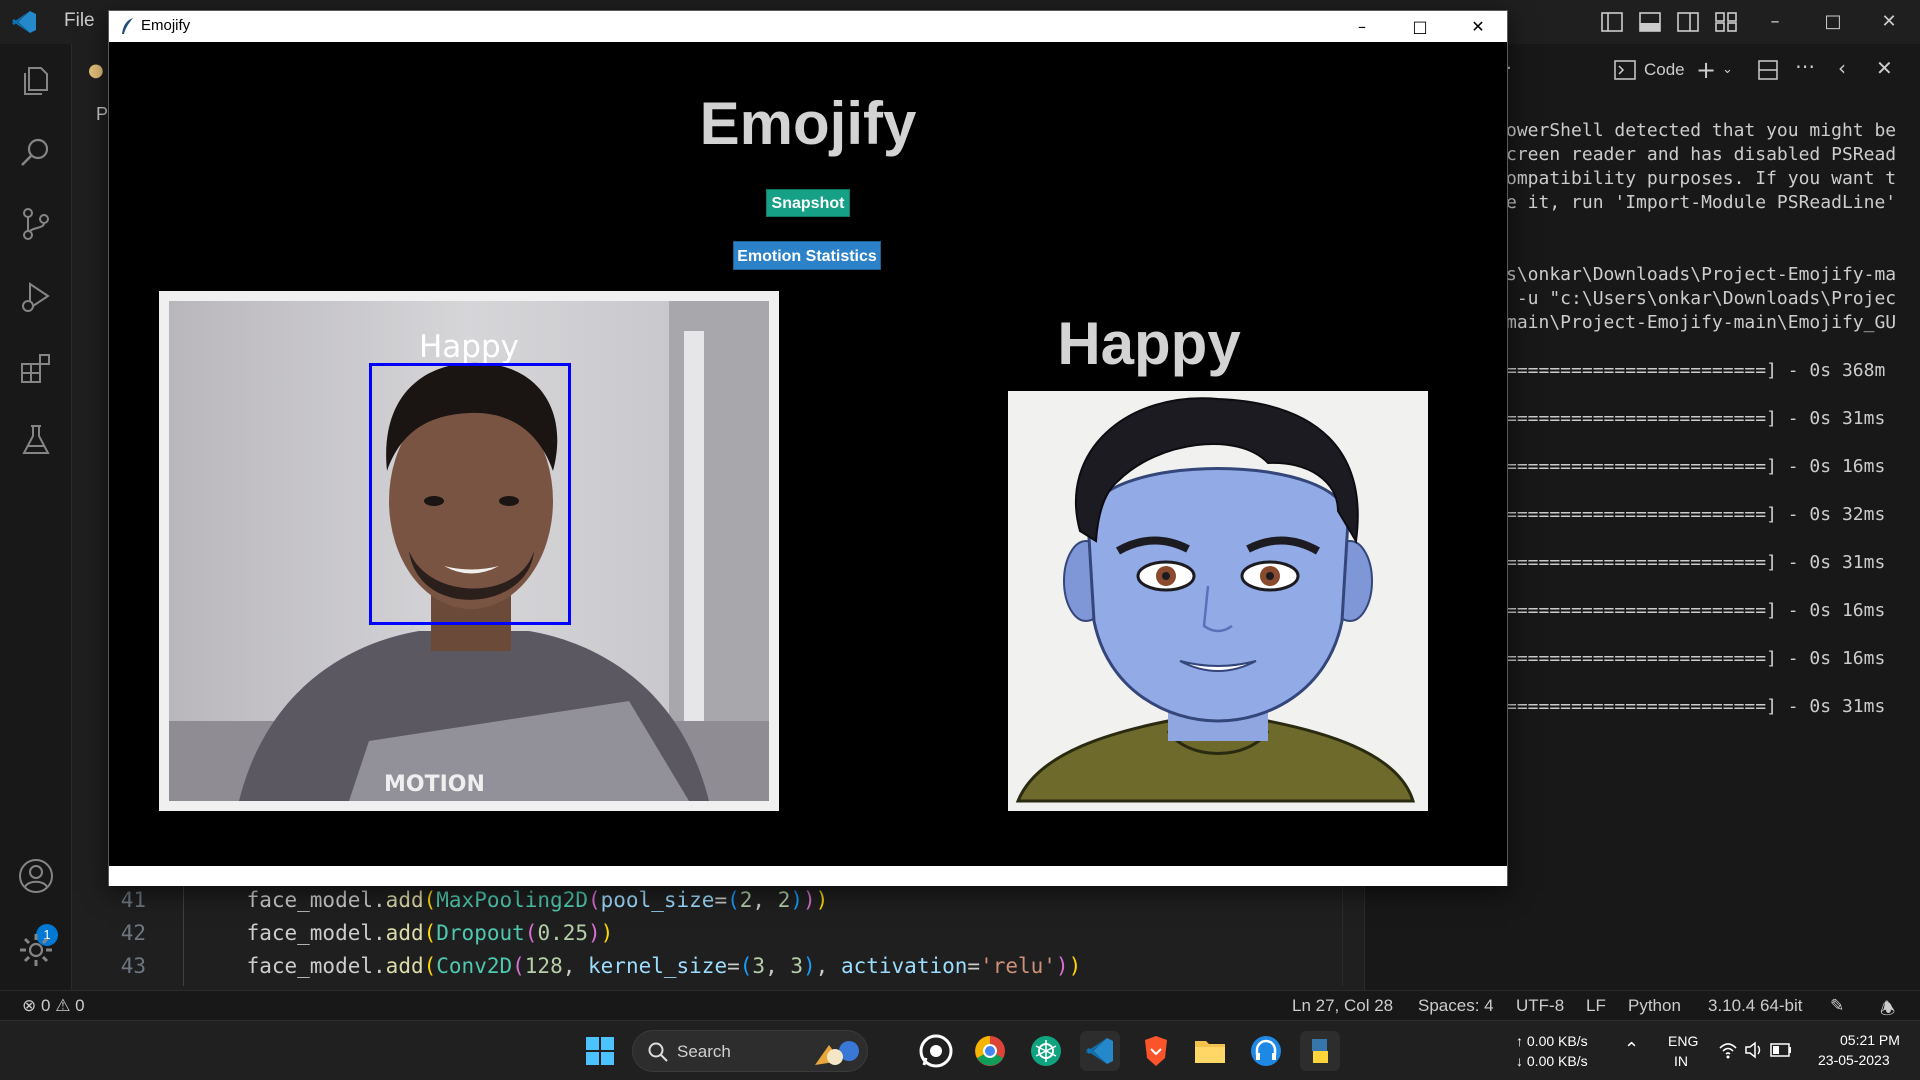  Describe the element at coordinates (1701, 298) in the screenshot. I see `terminal-line: -u "c:\Users\onkar\Downloads\Projec` at that location.